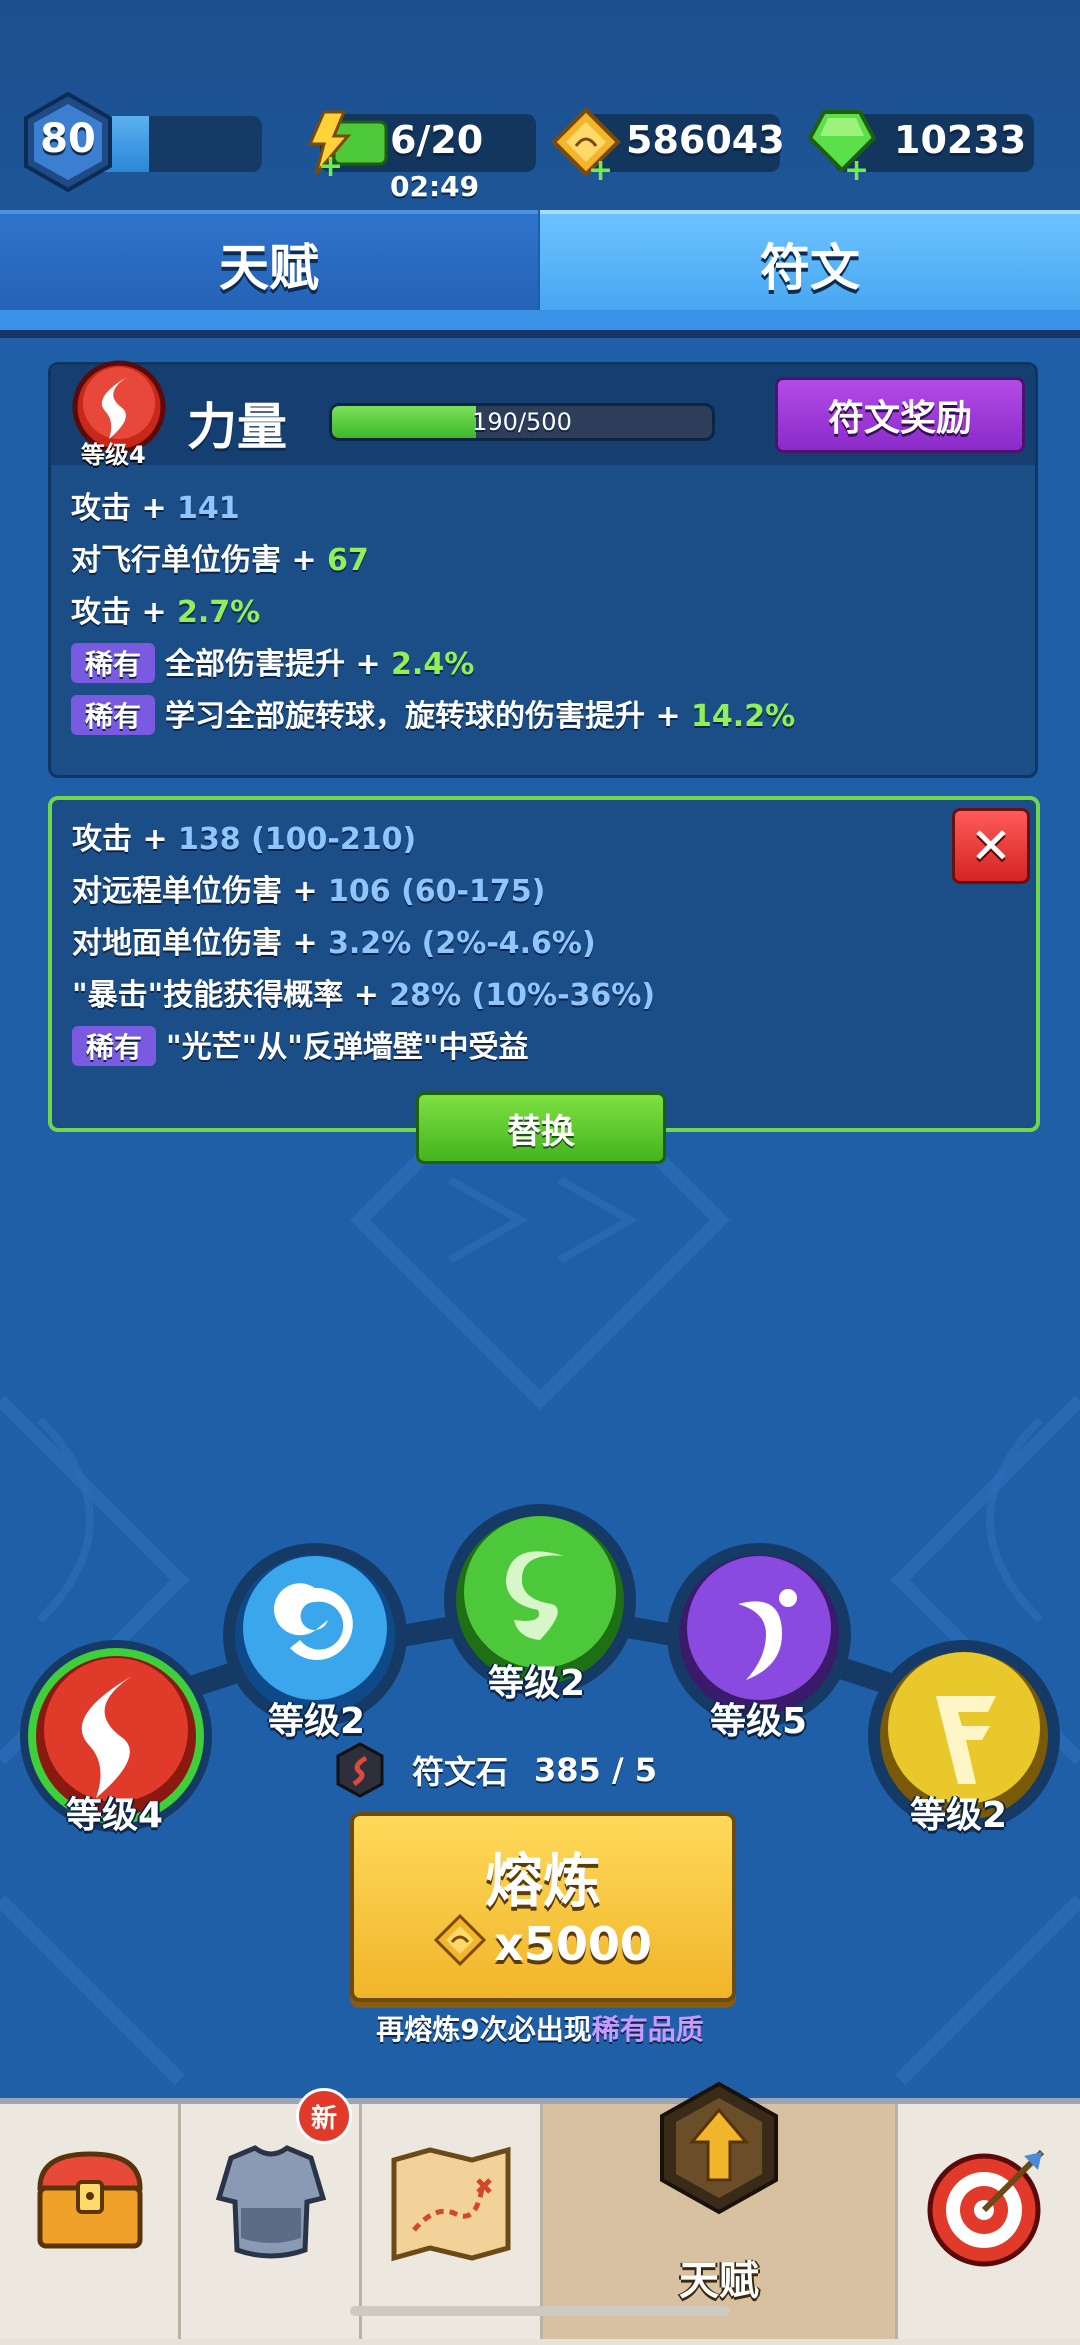 The image size is (1080, 2345). What do you see at coordinates (113, 455) in the screenshot?
I see `rune-level: 等级4` at bounding box center [113, 455].